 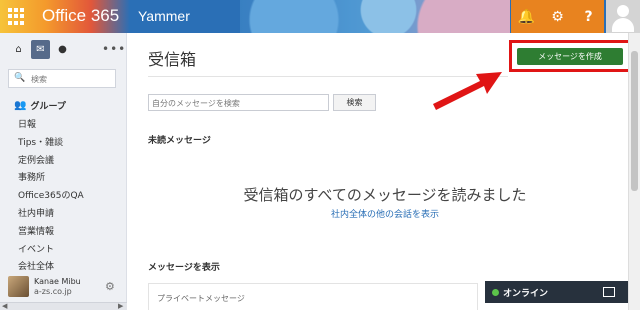 I want to click on sidebar-item-group: Office365のQA, so click(x=51, y=197).